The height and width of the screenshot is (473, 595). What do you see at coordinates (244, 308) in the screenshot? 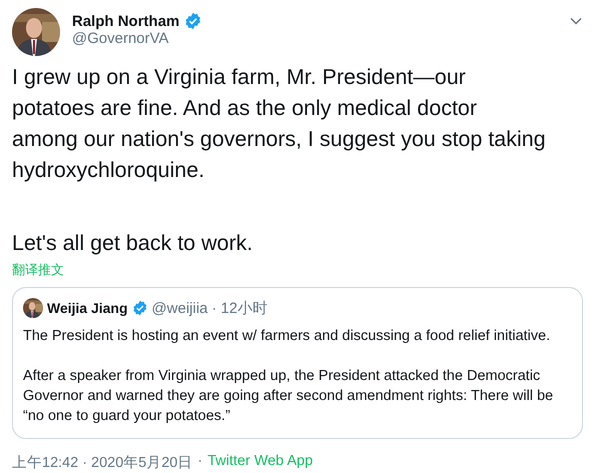
I see `quoted-tweet-time: 12小时` at bounding box center [244, 308].